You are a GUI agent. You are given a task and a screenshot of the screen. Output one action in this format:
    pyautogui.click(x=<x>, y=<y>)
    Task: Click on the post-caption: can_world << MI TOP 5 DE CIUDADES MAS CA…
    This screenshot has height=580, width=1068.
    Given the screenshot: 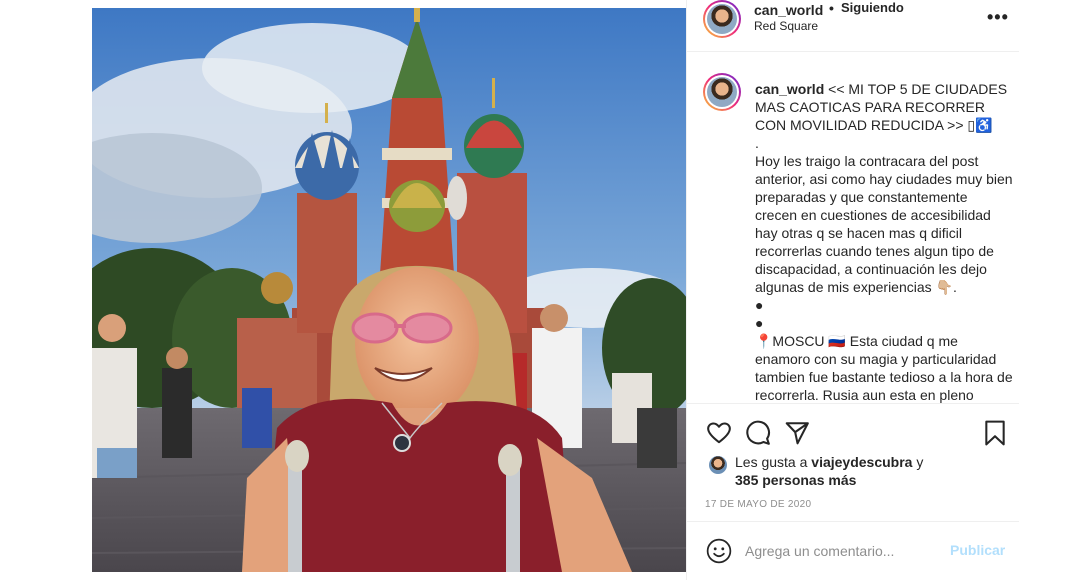 What is the action you would take?
    pyautogui.click(x=884, y=241)
    